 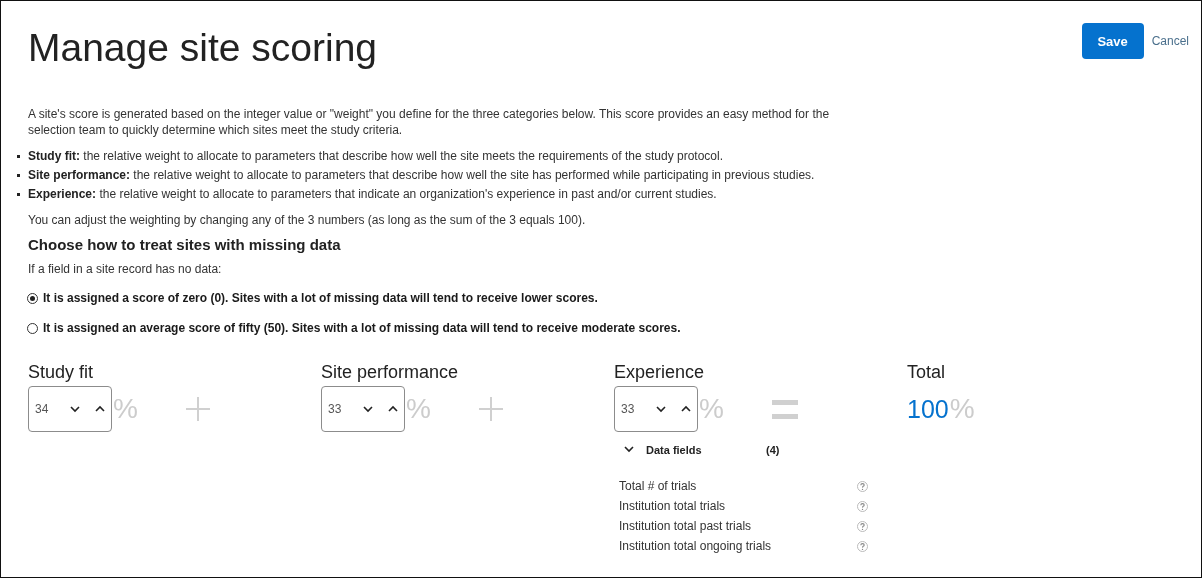 I want to click on section-heading: Choose how to treat sites with missing data, so click(x=185, y=245).